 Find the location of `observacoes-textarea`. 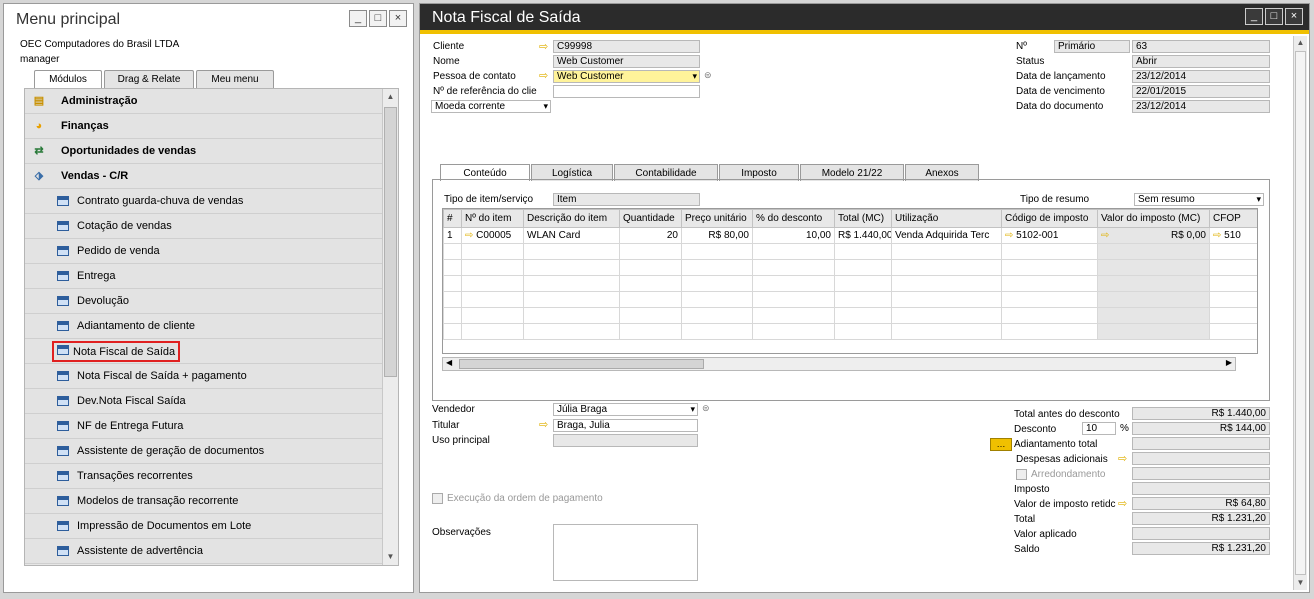

observacoes-textarea is located at coordinates (625, 552).